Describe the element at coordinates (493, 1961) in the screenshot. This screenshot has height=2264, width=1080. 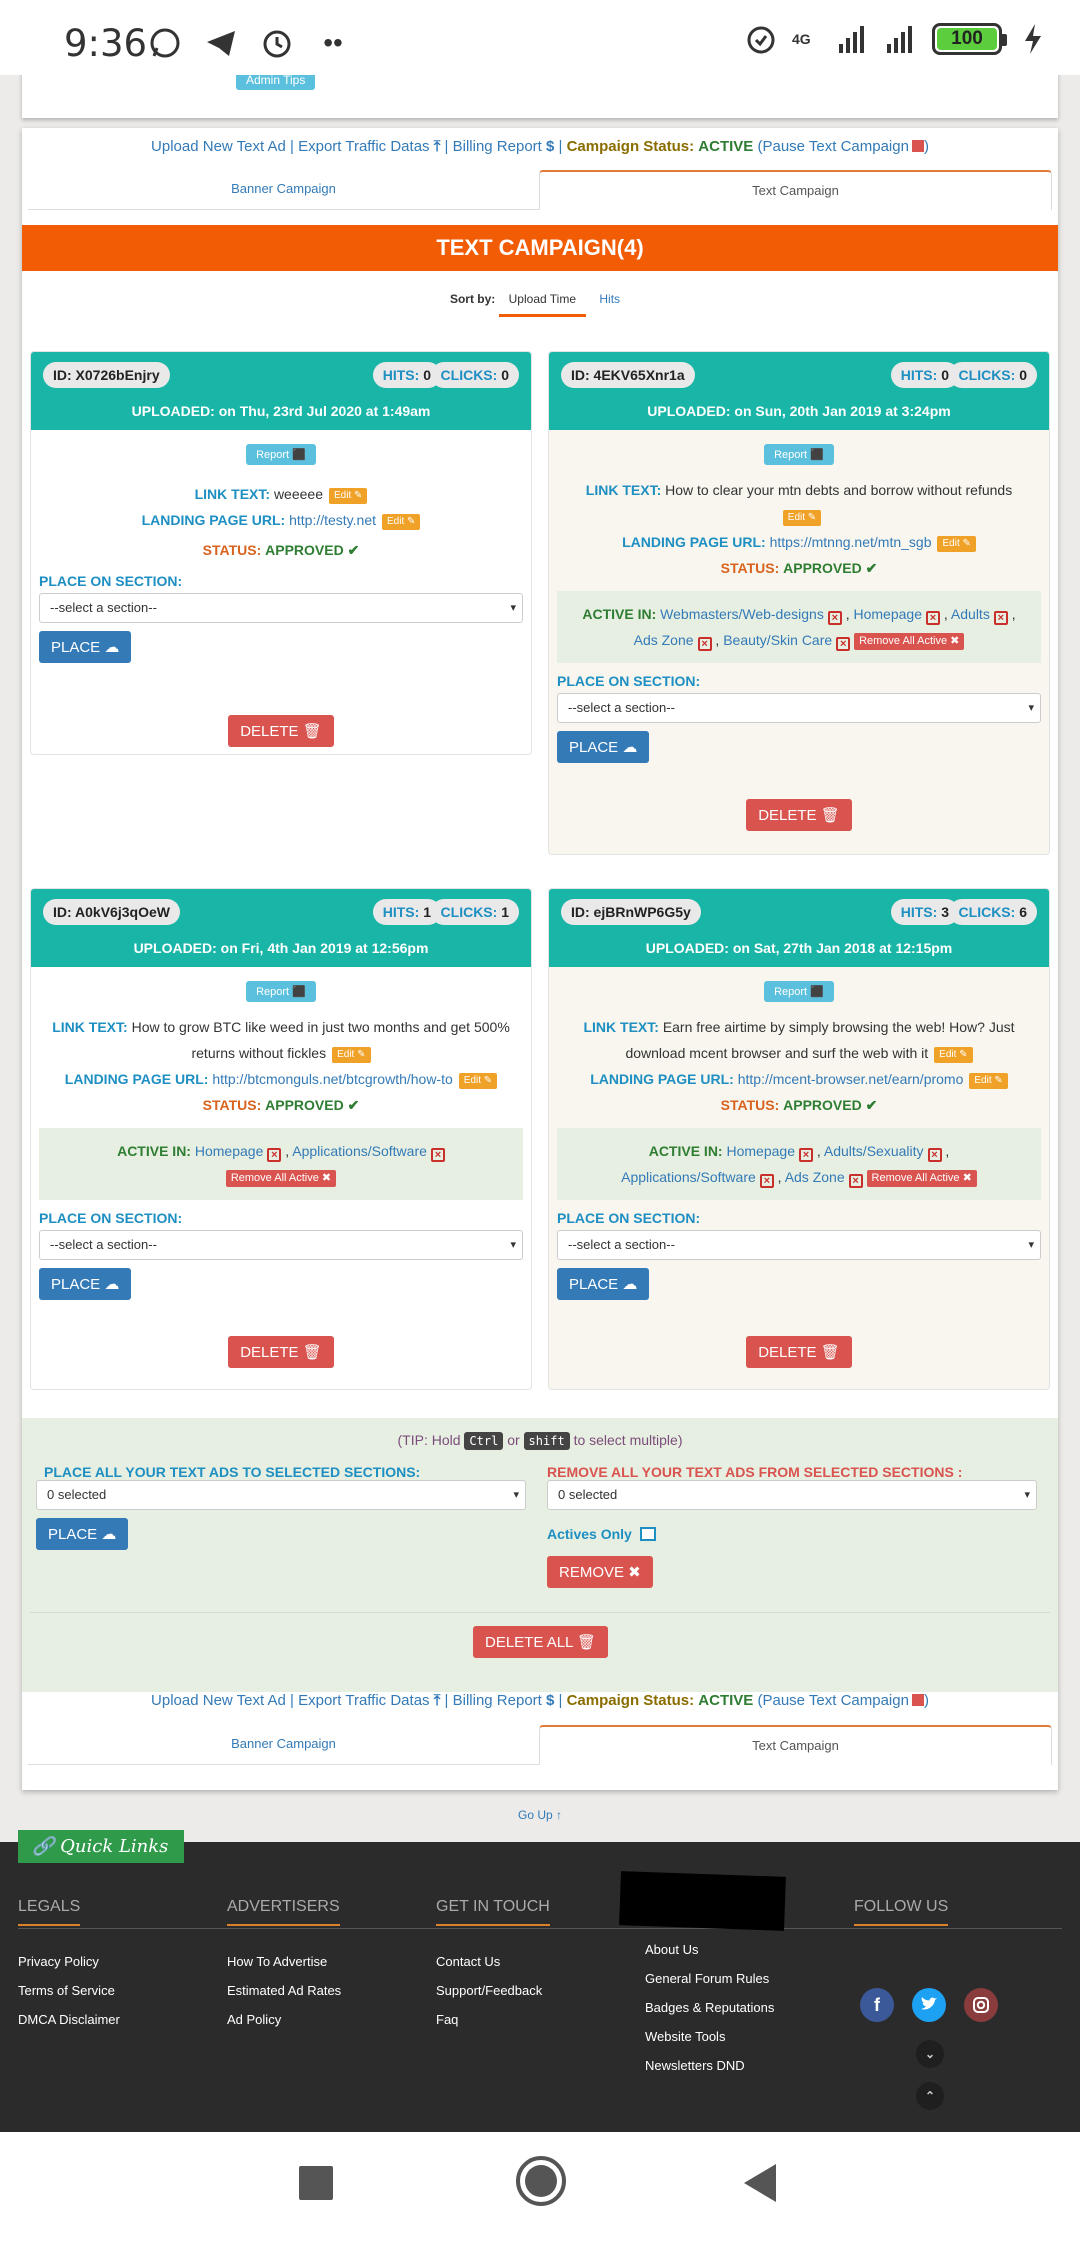
I see `footer-link: Contact Us` at that location.